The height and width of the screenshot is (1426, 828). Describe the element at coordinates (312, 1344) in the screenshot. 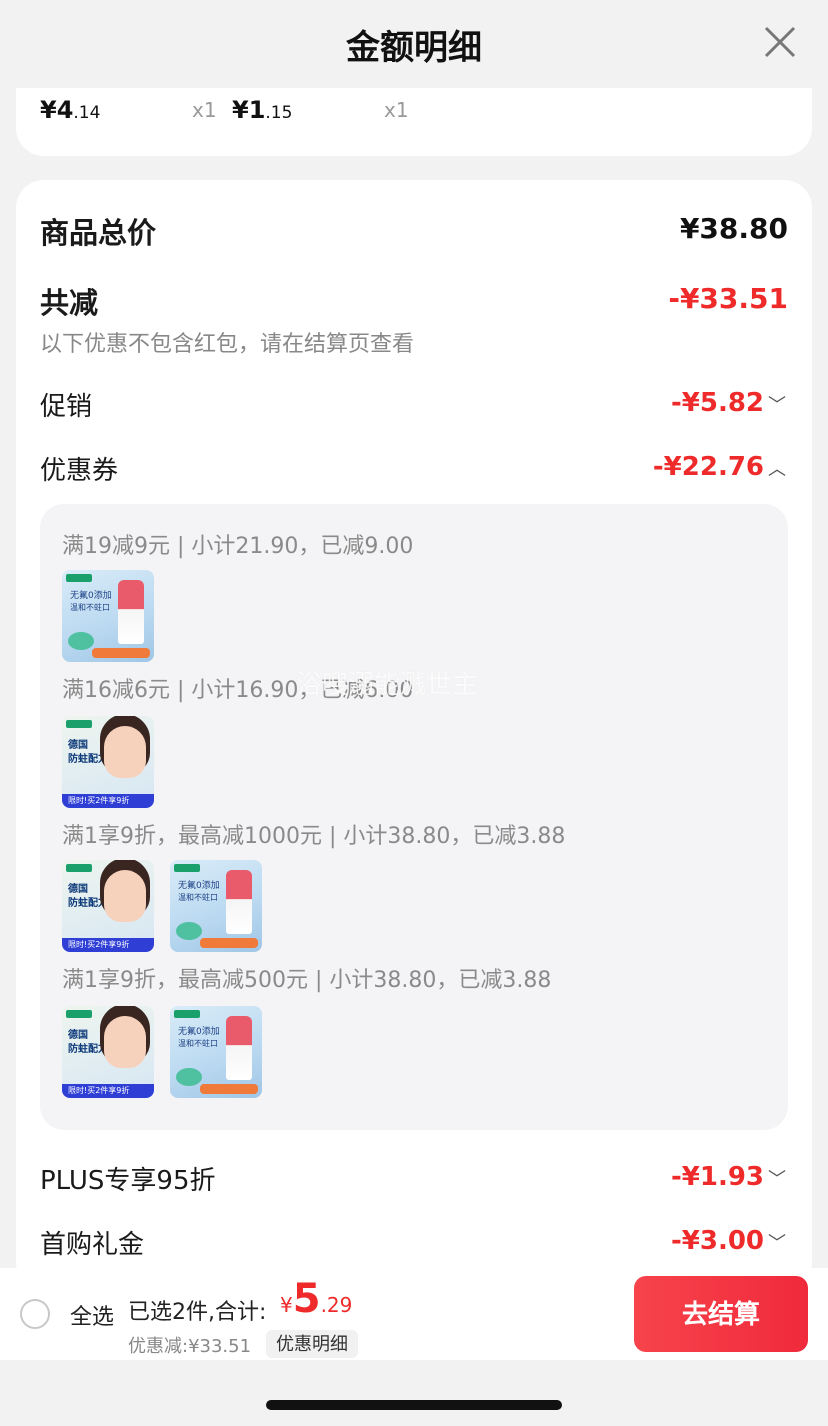

I see `discount-detail-button: 优惠明细` at that location.